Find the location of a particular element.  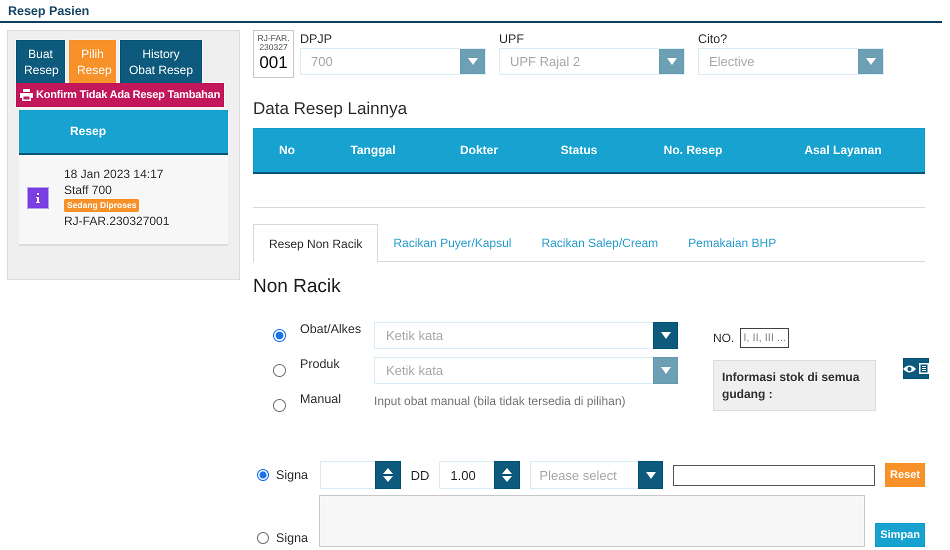

select-value: Elective is located at coordinates (732, 62).